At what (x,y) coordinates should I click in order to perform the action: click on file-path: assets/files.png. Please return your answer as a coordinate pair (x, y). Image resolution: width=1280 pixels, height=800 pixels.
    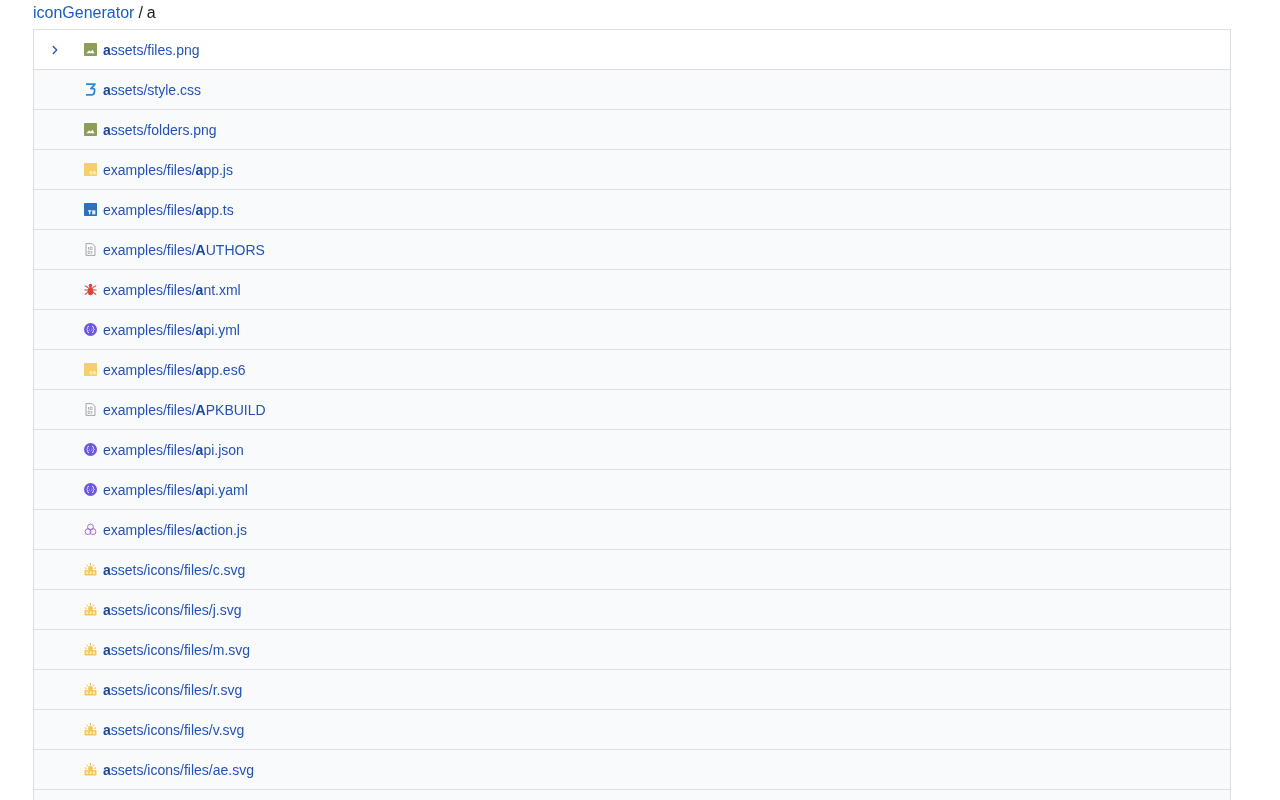
    Looking at the image, I should click on (151, 49).